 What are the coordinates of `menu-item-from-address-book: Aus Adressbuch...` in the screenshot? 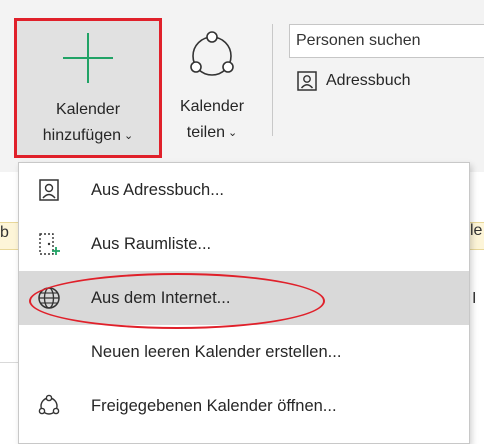 It's located at (244, 190).